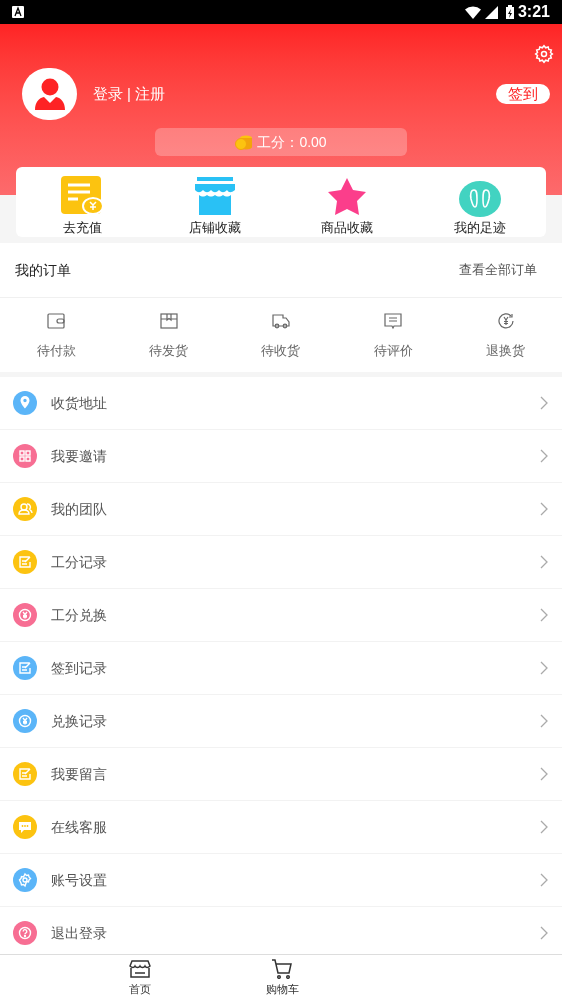 This screenshot has width=562, height=1002. I want to click on clock-time: 3:21, so click(533, 12).